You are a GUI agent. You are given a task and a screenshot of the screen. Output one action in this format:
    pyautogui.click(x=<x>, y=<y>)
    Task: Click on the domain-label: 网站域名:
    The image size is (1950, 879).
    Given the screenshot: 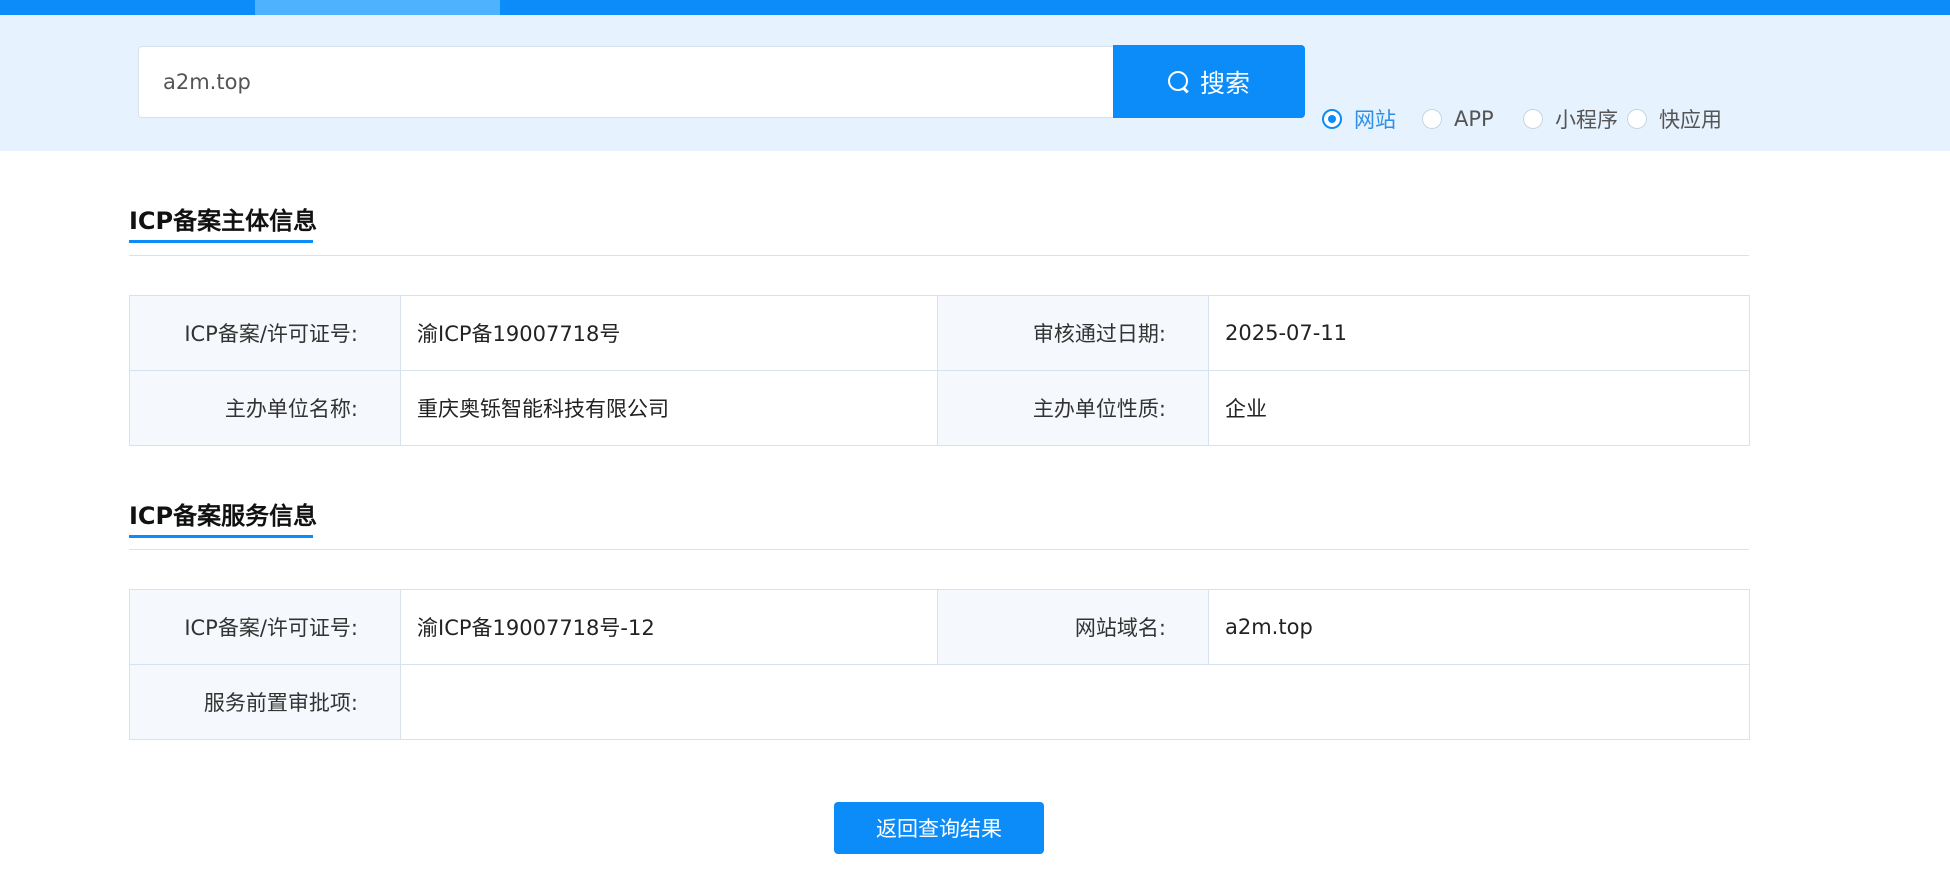 What is the action you would take?
    pyautogui.click(x=1073, y=627)
    